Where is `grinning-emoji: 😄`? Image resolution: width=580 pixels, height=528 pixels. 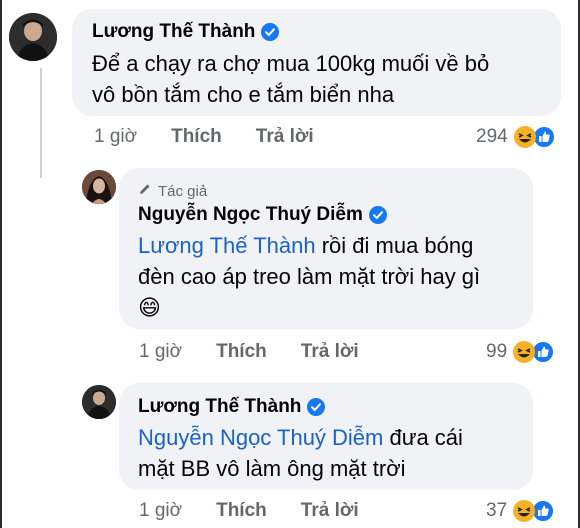
grinning-emoji: 😄 is located at coordinates (149, 307).